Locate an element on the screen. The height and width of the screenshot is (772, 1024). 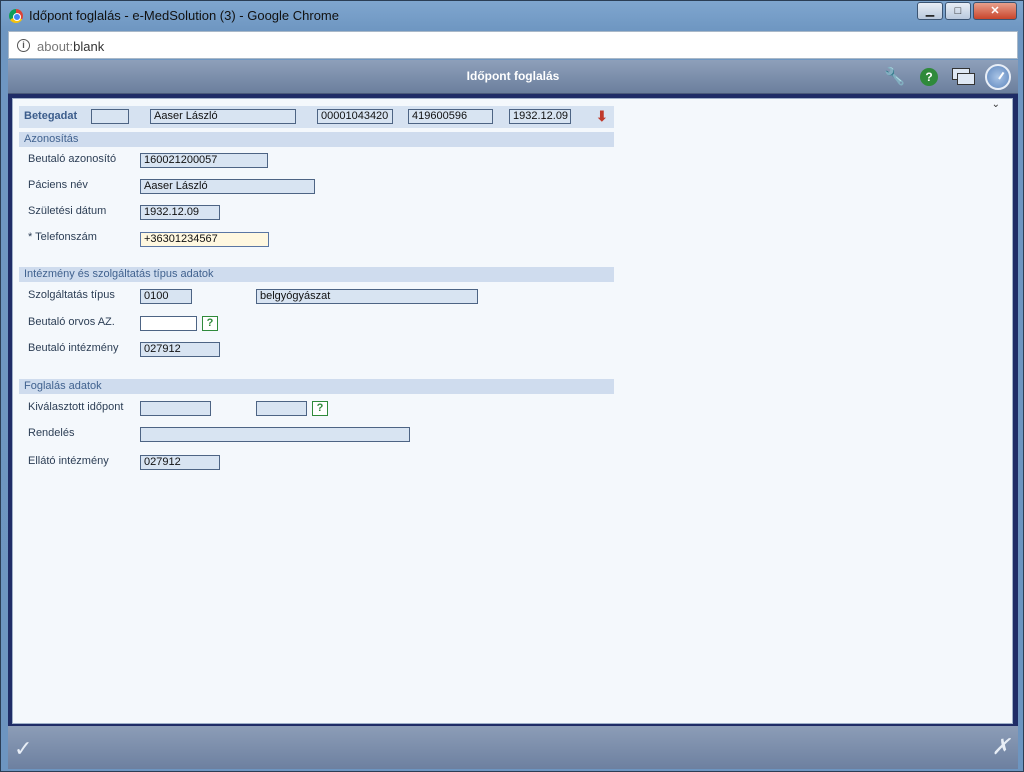
window-controls: ▁ □ ✕ is located at coordinates (967, 11).